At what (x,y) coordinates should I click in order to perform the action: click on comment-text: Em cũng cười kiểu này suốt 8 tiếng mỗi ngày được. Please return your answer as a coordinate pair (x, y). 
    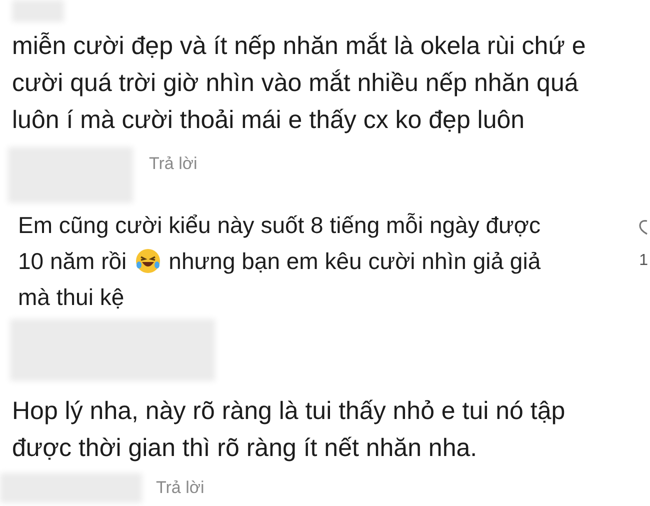
    Looking at the image, I should click on (279, 225).